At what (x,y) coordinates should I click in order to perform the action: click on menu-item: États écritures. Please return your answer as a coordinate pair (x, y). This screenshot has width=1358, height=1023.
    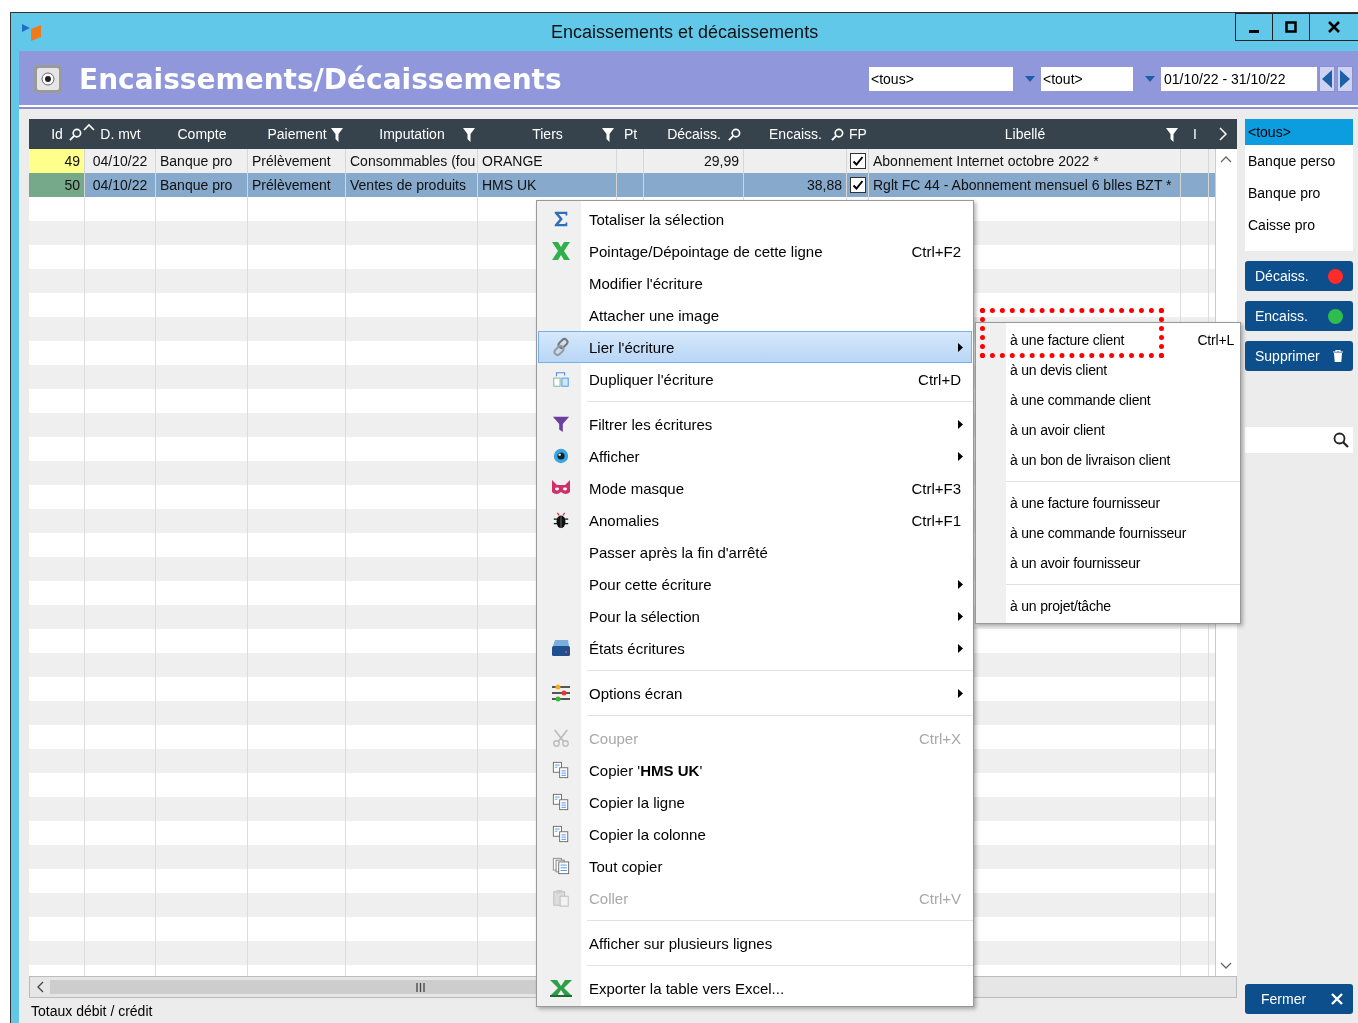
    Looking at the image, I should click on (755, 648).